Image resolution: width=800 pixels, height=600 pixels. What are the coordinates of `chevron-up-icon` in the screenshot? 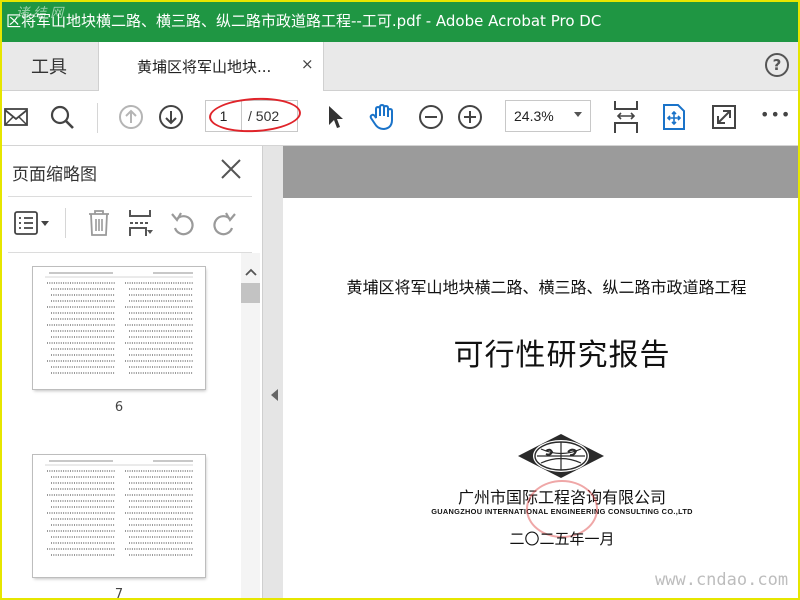 It's located at (251, 270).